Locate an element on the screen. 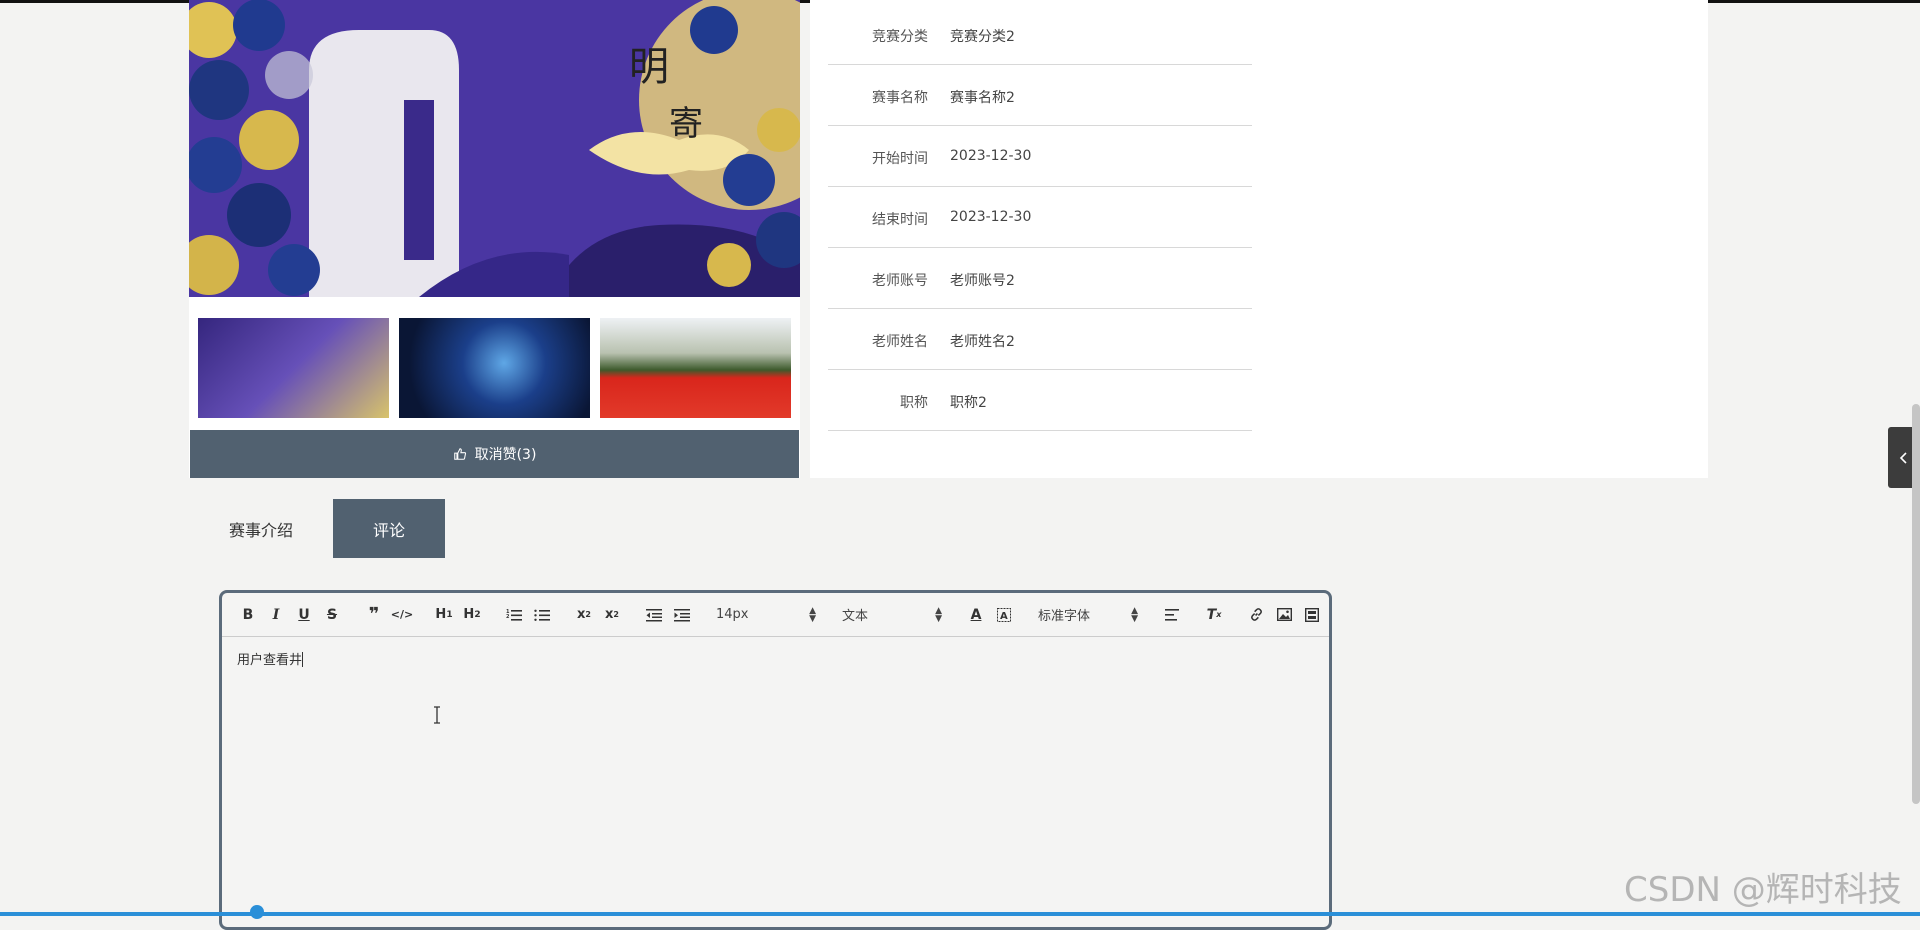 The image size is (1920, 930). detail-value: 职称2 is located at coordinates (968, 403).